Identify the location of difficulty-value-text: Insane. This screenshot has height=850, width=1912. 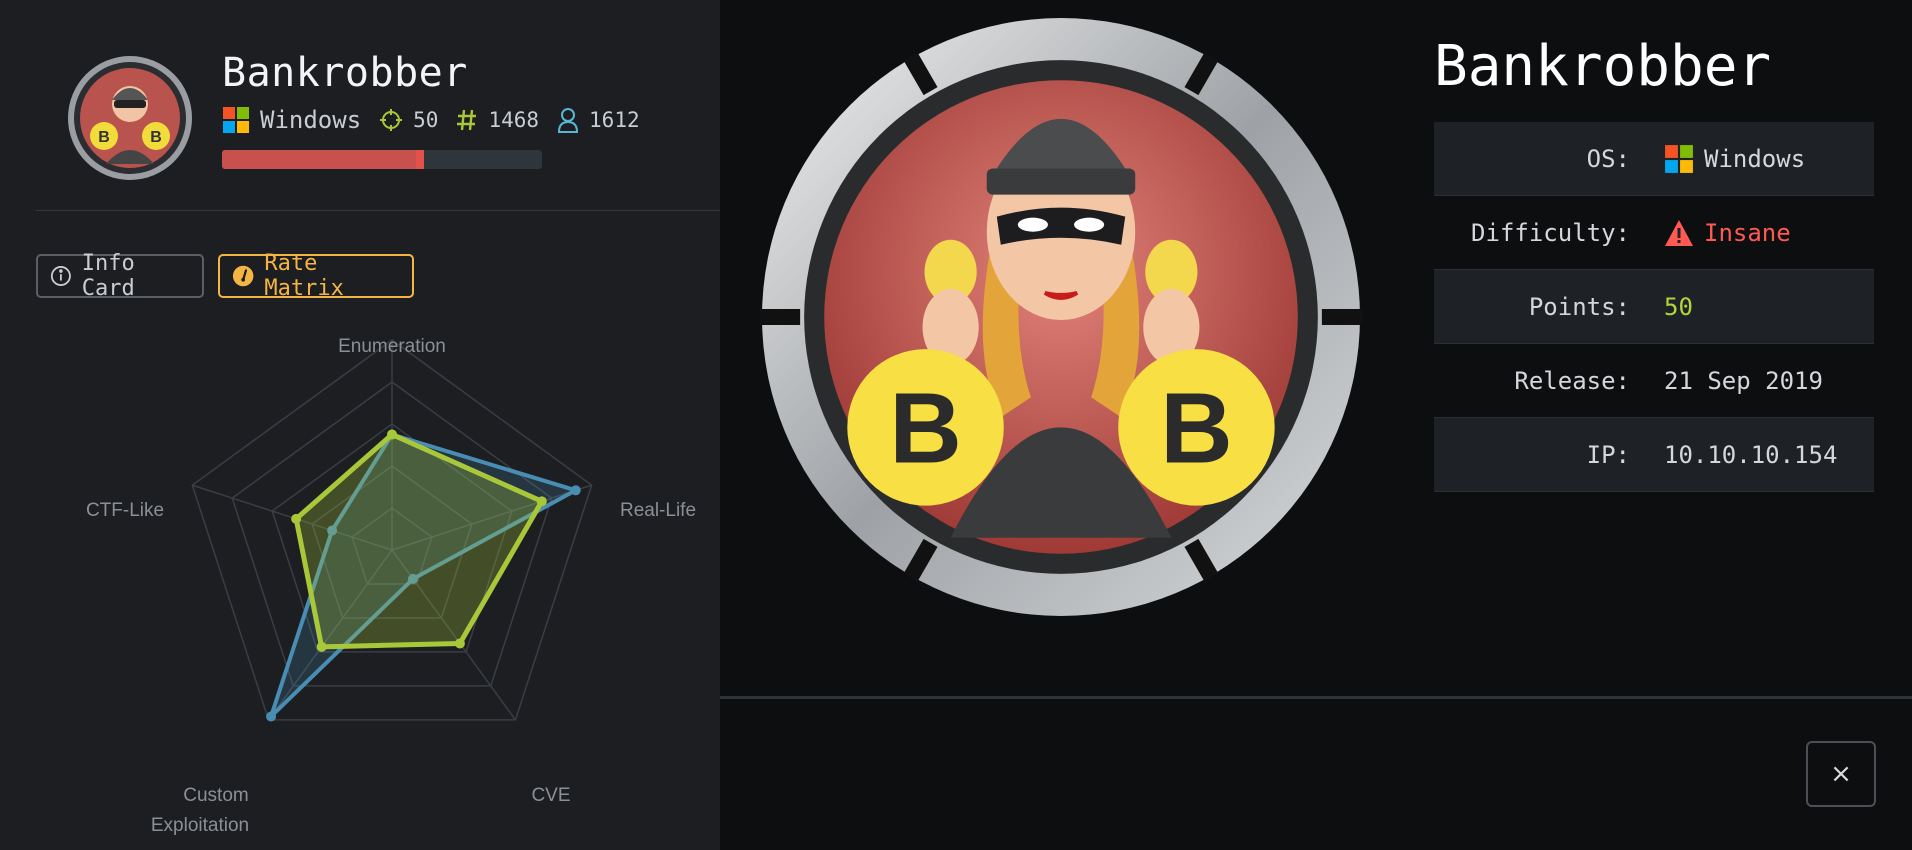
(1747, 232).